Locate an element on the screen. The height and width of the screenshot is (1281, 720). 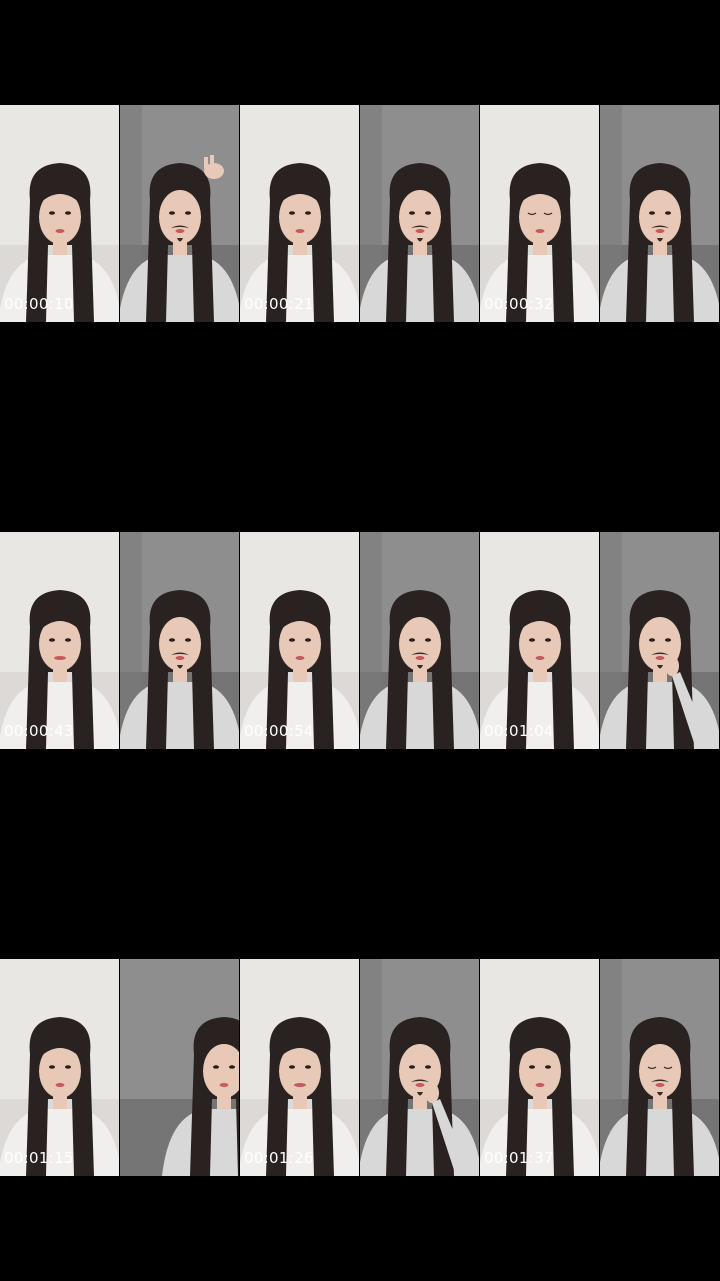
timestamp-label: 00:01:15 is located at coordinates (39, 1158).